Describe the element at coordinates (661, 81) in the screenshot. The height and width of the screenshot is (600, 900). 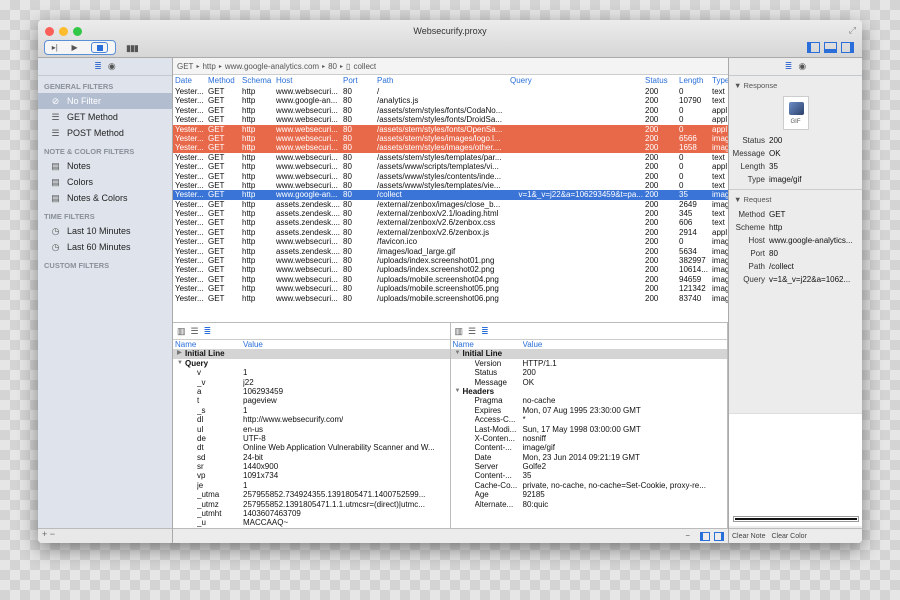
I see `column-header-status: Status` at that location.